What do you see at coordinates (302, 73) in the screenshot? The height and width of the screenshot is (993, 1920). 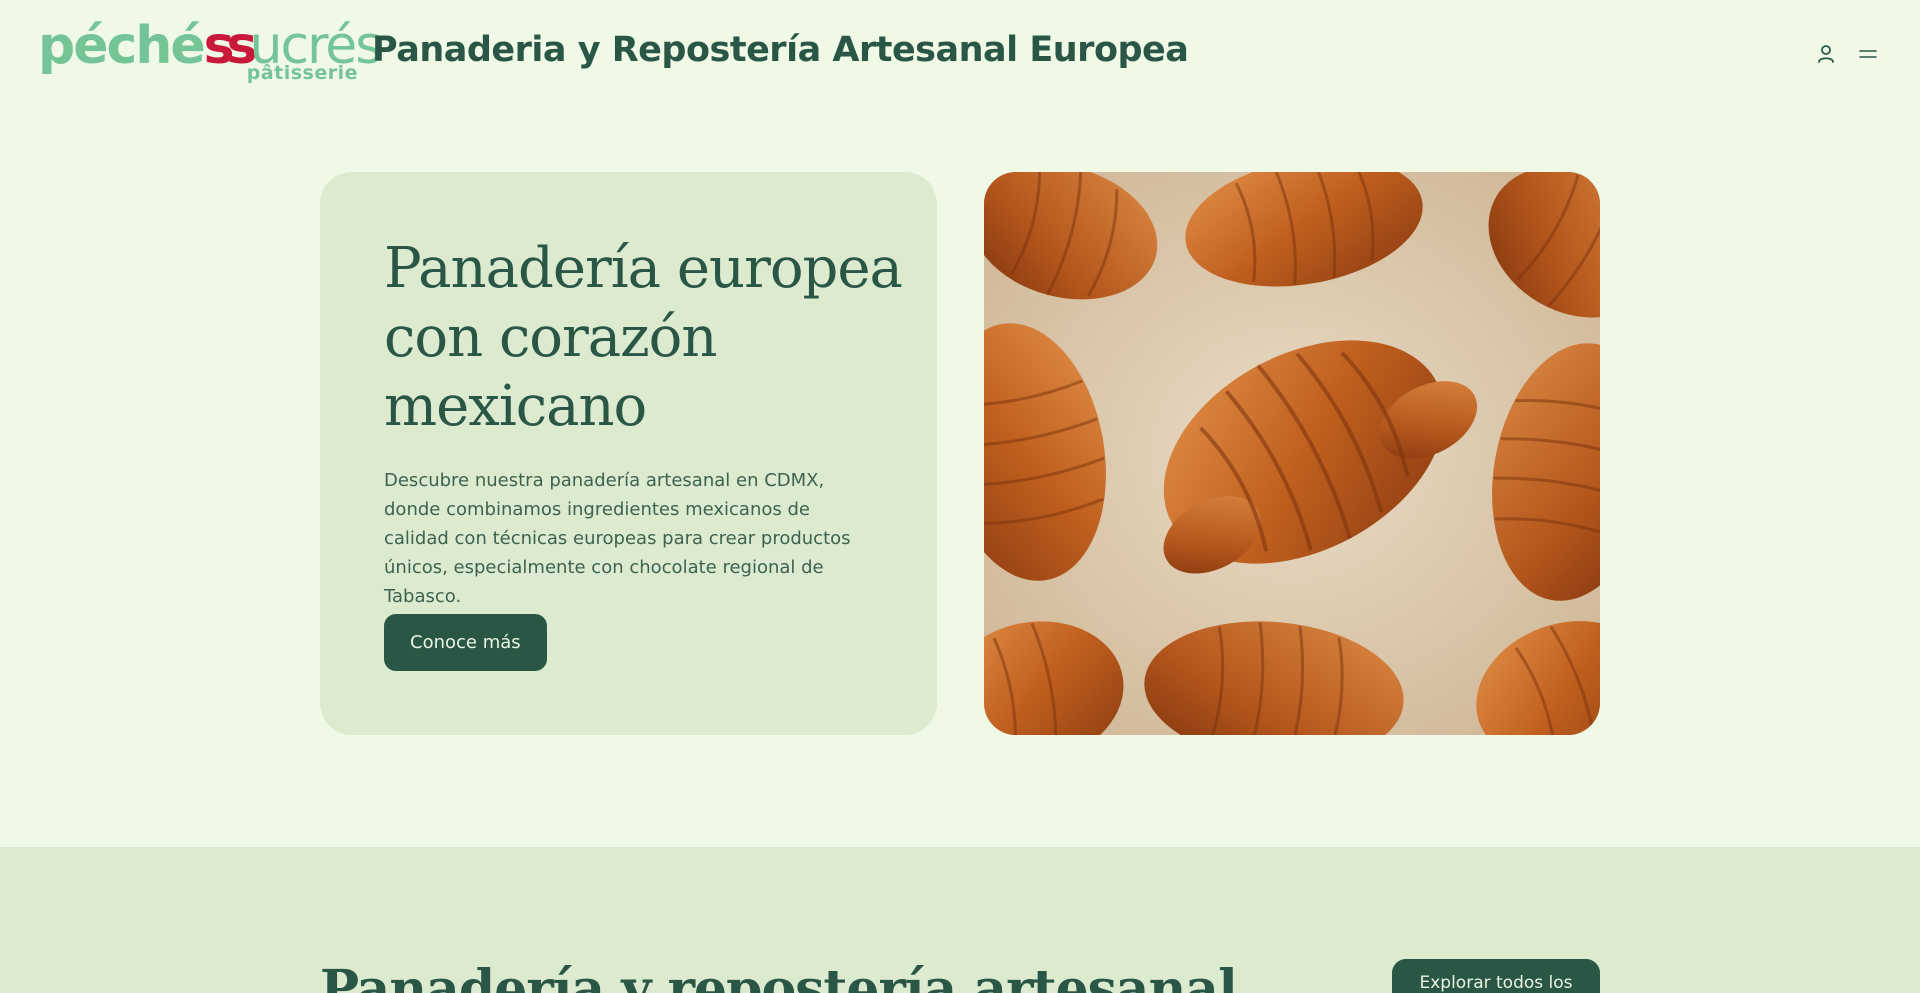 I see `logo-subtitle: pâtisserie` at bounding box center [302, 73].